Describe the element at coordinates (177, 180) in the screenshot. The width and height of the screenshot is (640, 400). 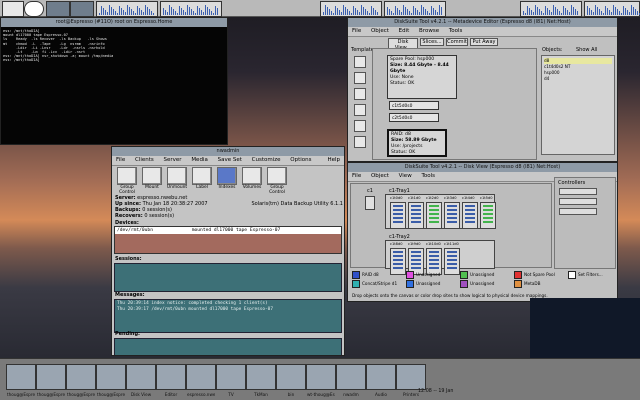
I see `unmount-button: Unmount` at that location.